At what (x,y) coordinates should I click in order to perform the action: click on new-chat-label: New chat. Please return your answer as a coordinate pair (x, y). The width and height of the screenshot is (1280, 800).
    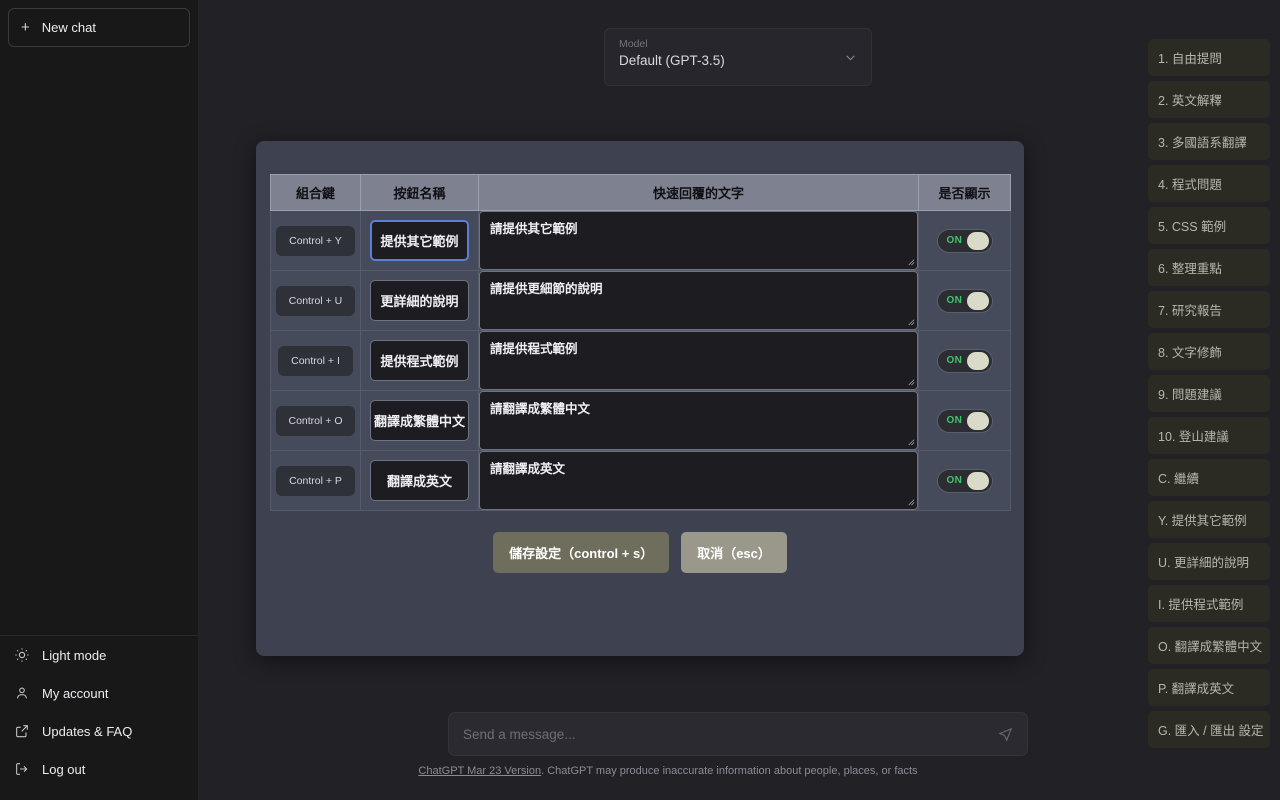
    Looking at the image, I should click on (68, 27).